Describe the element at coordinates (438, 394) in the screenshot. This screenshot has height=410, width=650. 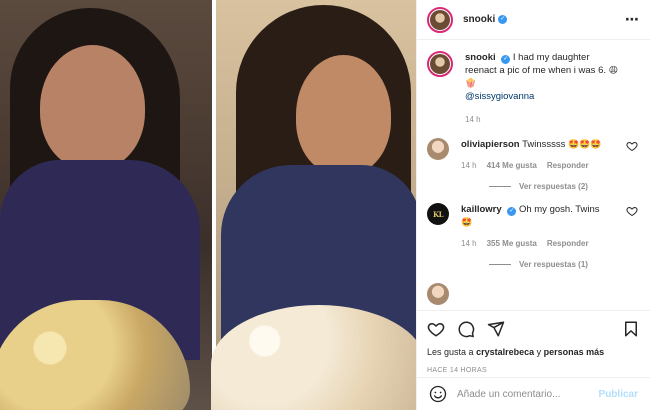
I see `smiley-icon` at that location.